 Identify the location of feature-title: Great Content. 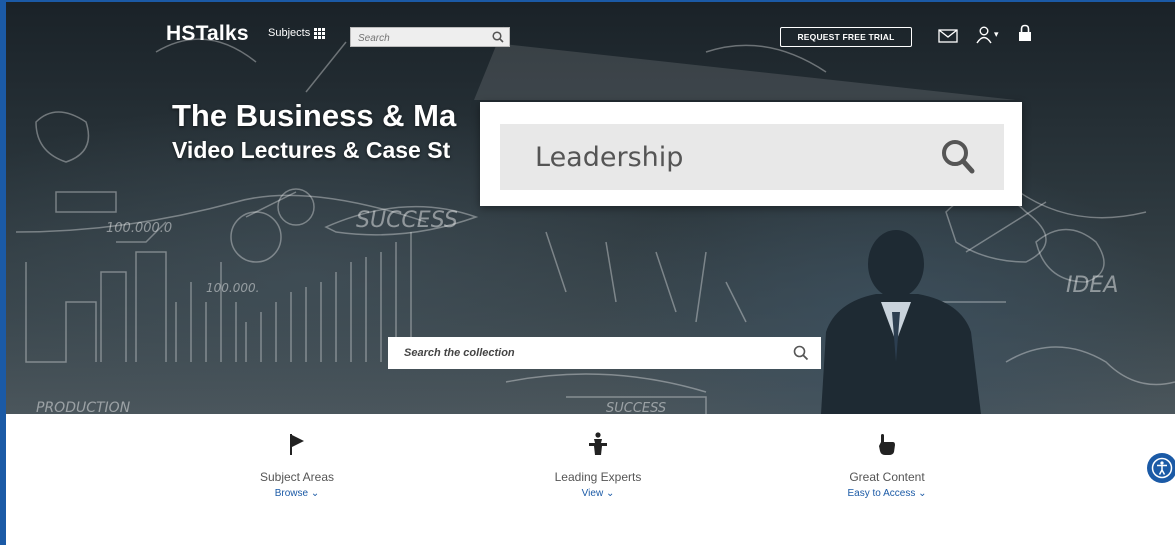
(887, 477).